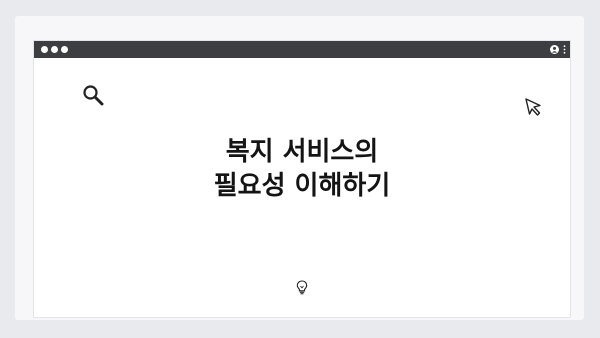 The height and width of the screenshot is (338, 600). What do you see at coordinates (302, 186) in the screenshot?
I see `heading-line-2: 필요성 이해하기` at bounding box center [302, 186].